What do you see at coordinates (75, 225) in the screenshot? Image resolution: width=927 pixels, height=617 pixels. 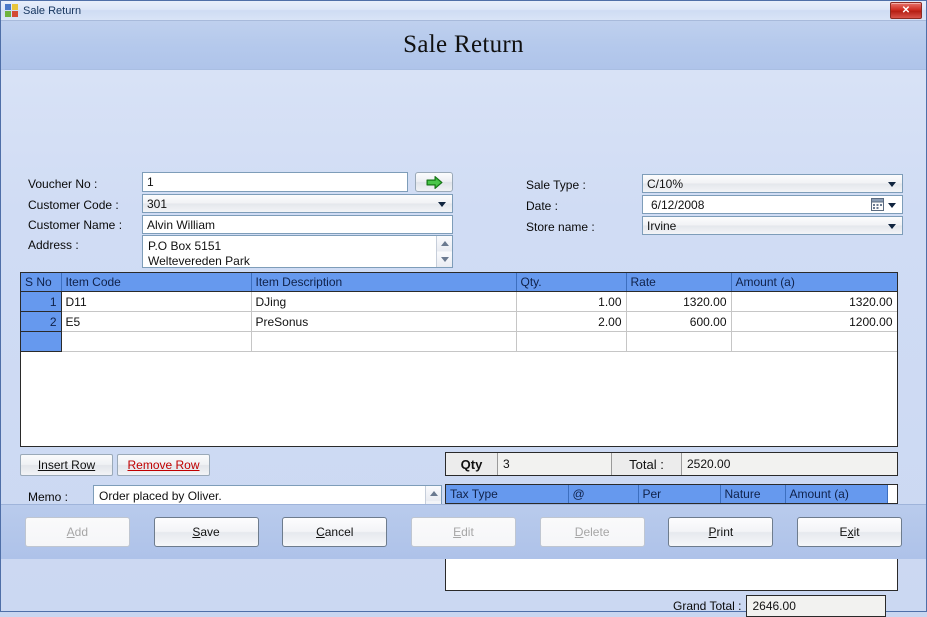 I see `customer-name-label: Customer Name :` at bounding box center [75, 225].